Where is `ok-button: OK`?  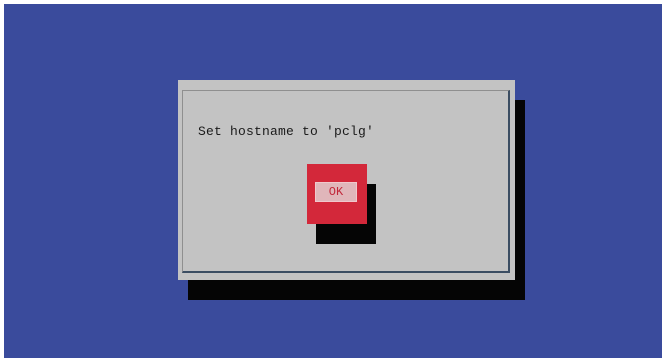
ok-button: OK is located at coordinates (337, 194).